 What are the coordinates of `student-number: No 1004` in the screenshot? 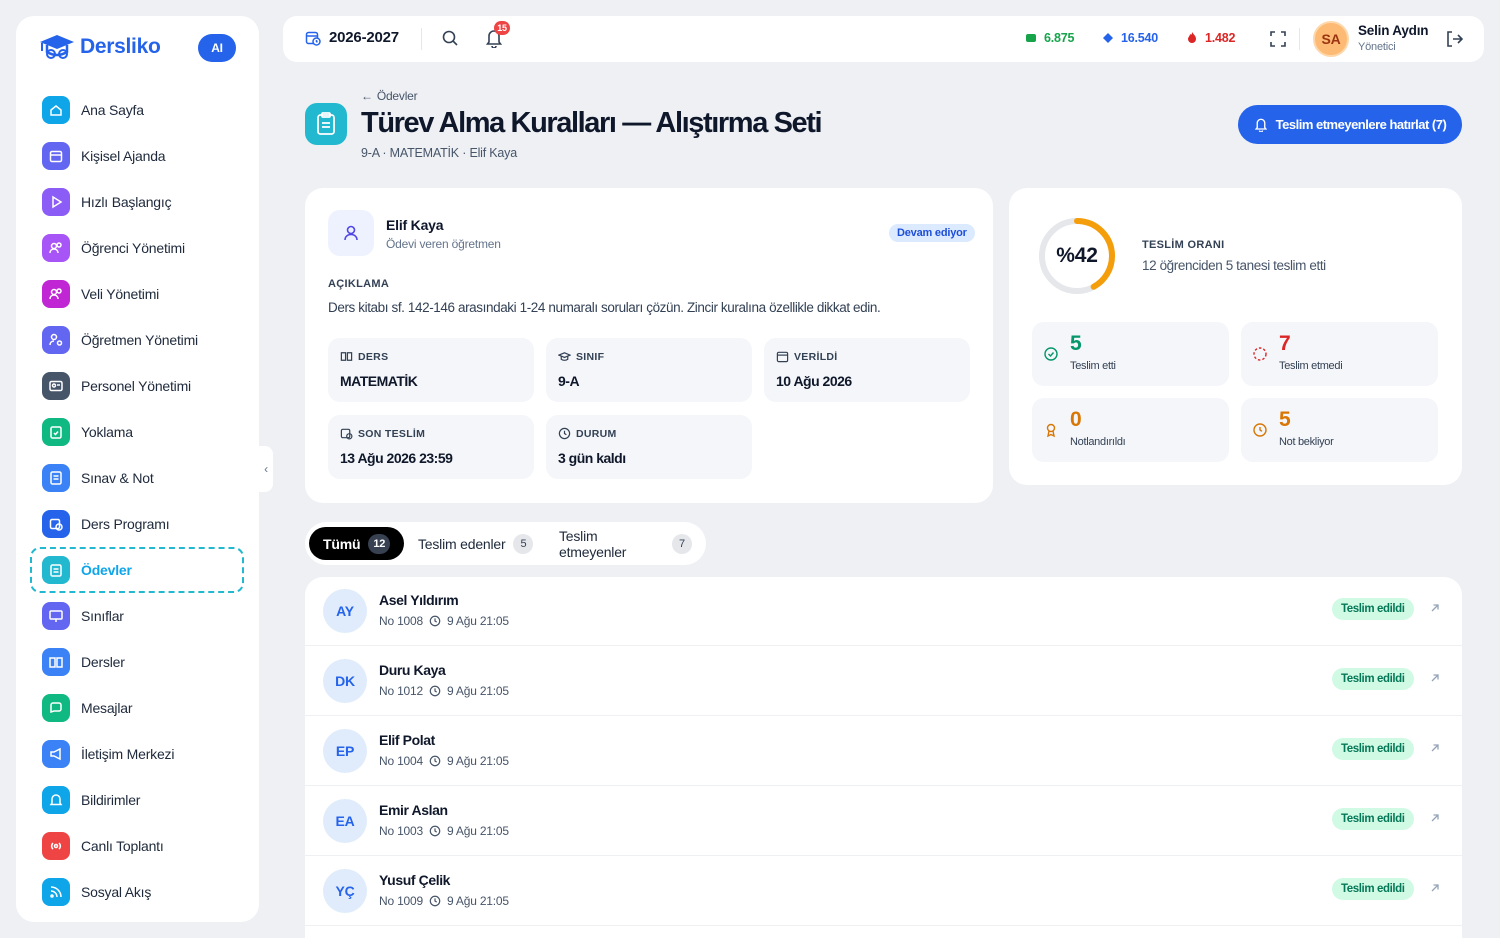 It's located at (401, 761).